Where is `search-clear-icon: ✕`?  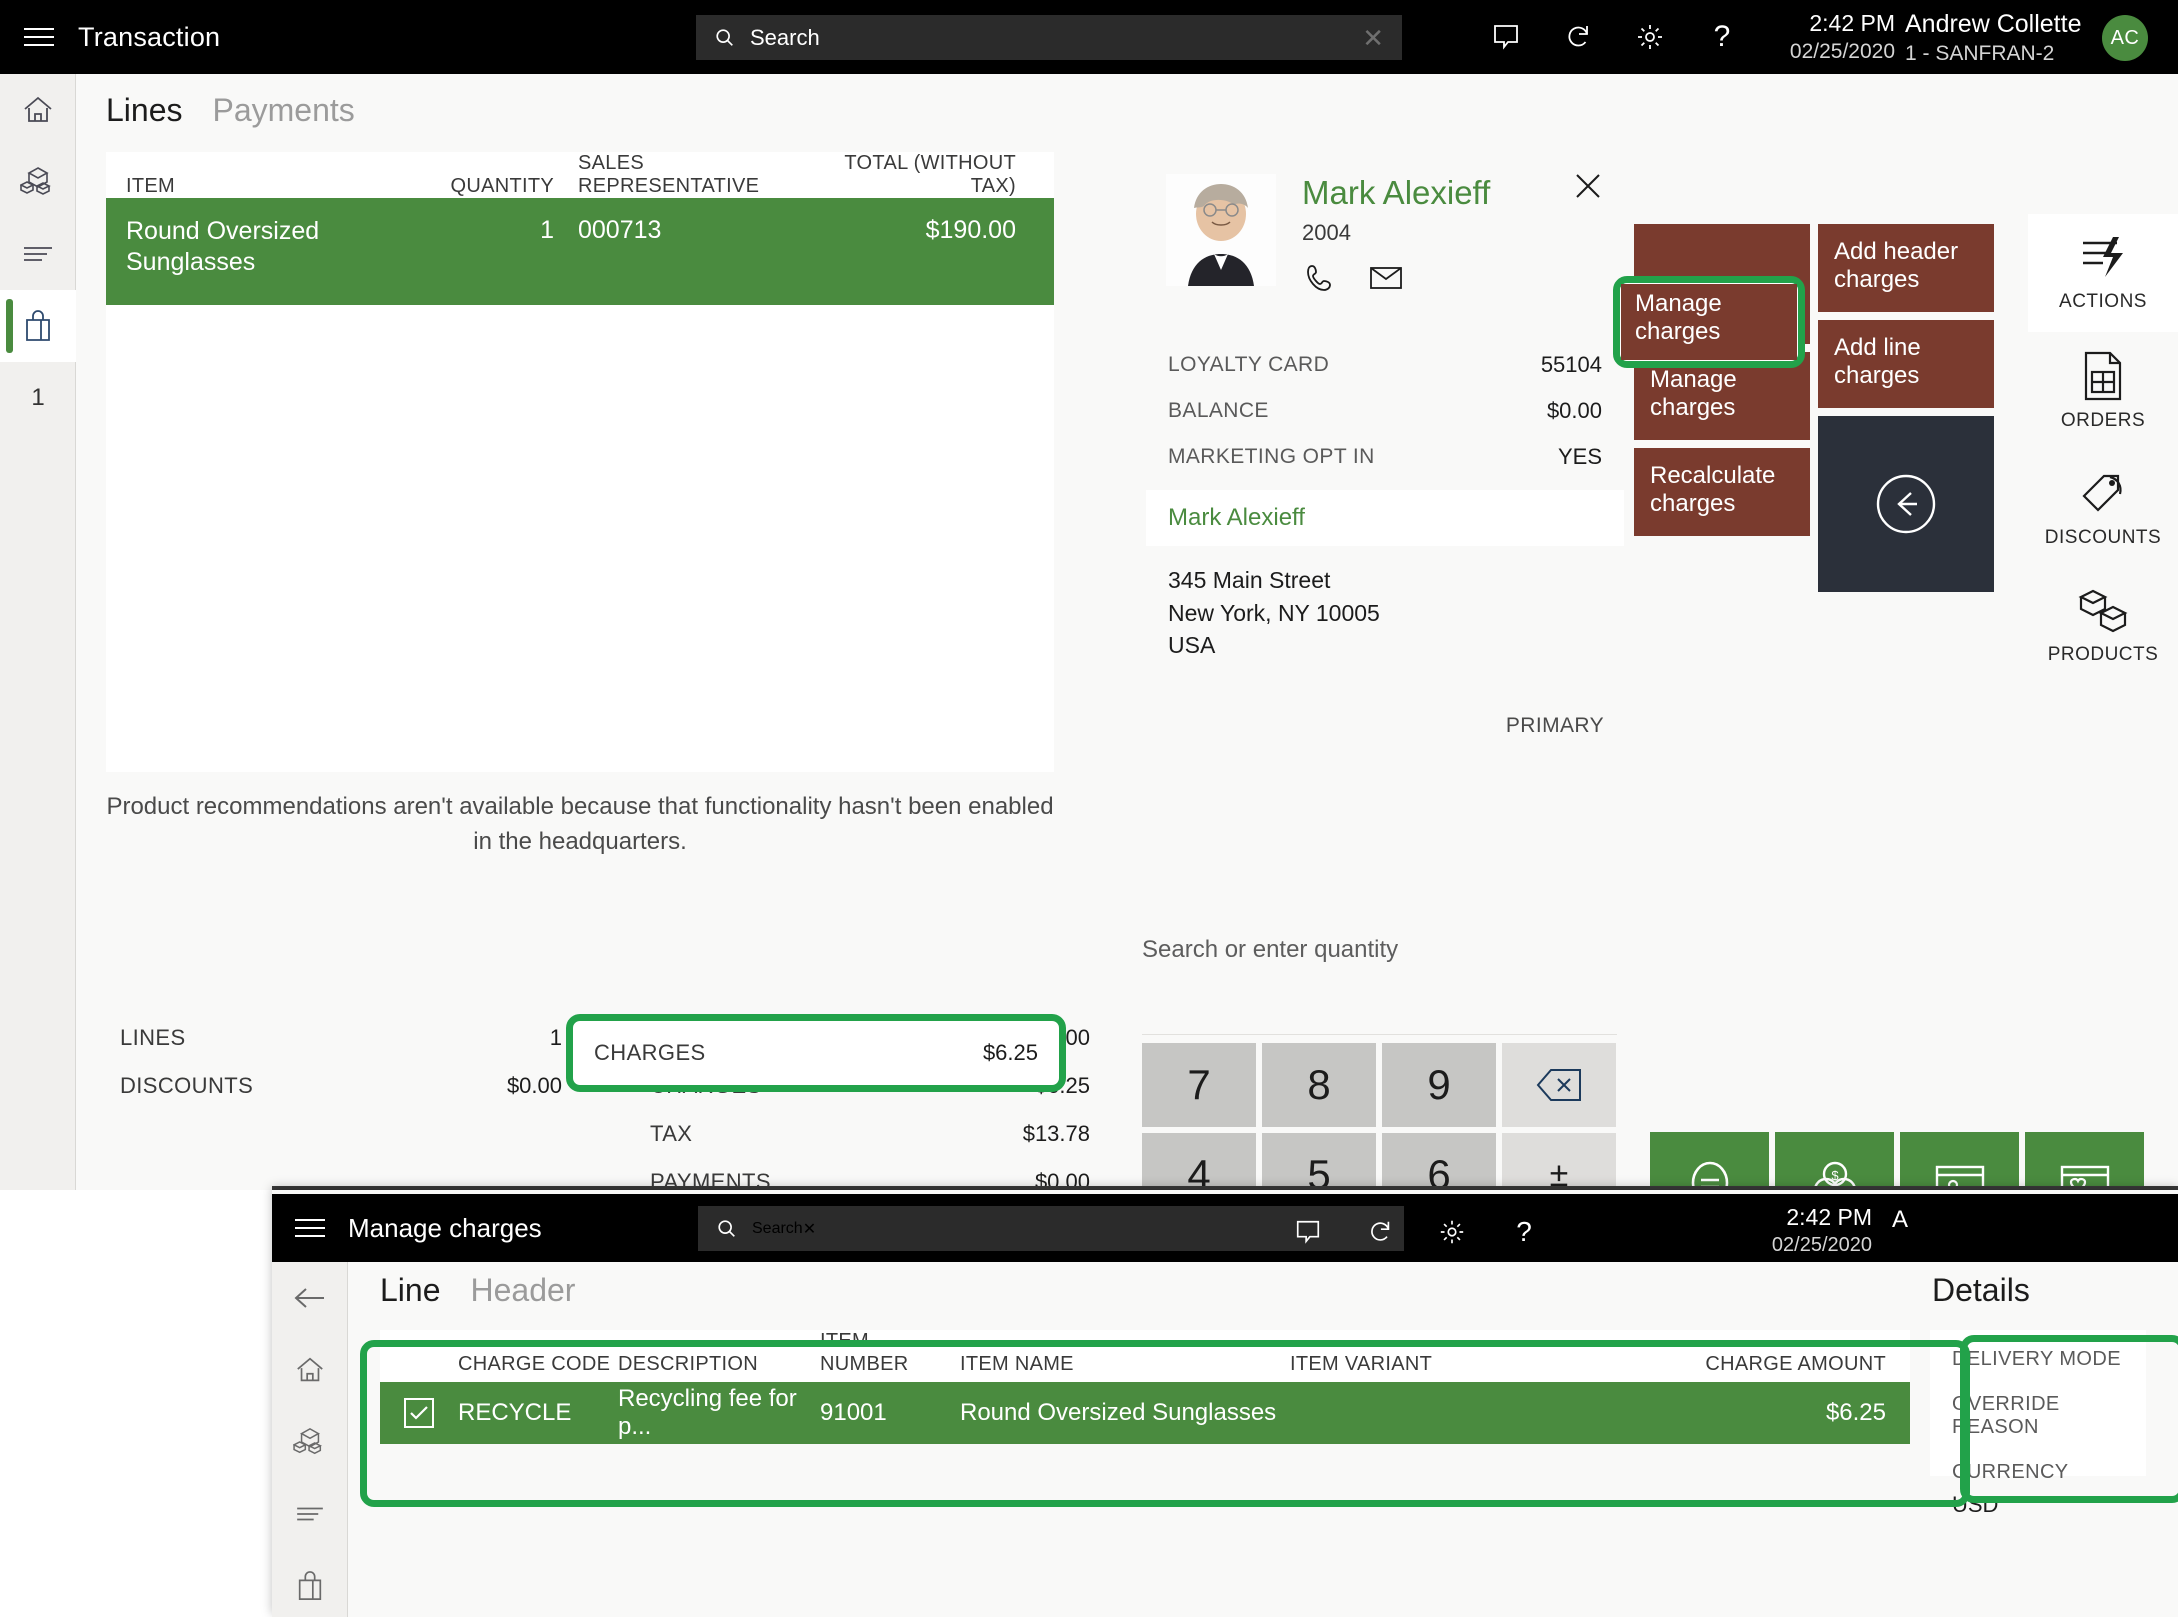
search-clear-icon: ✕ is located at coordinates (1373, 38).